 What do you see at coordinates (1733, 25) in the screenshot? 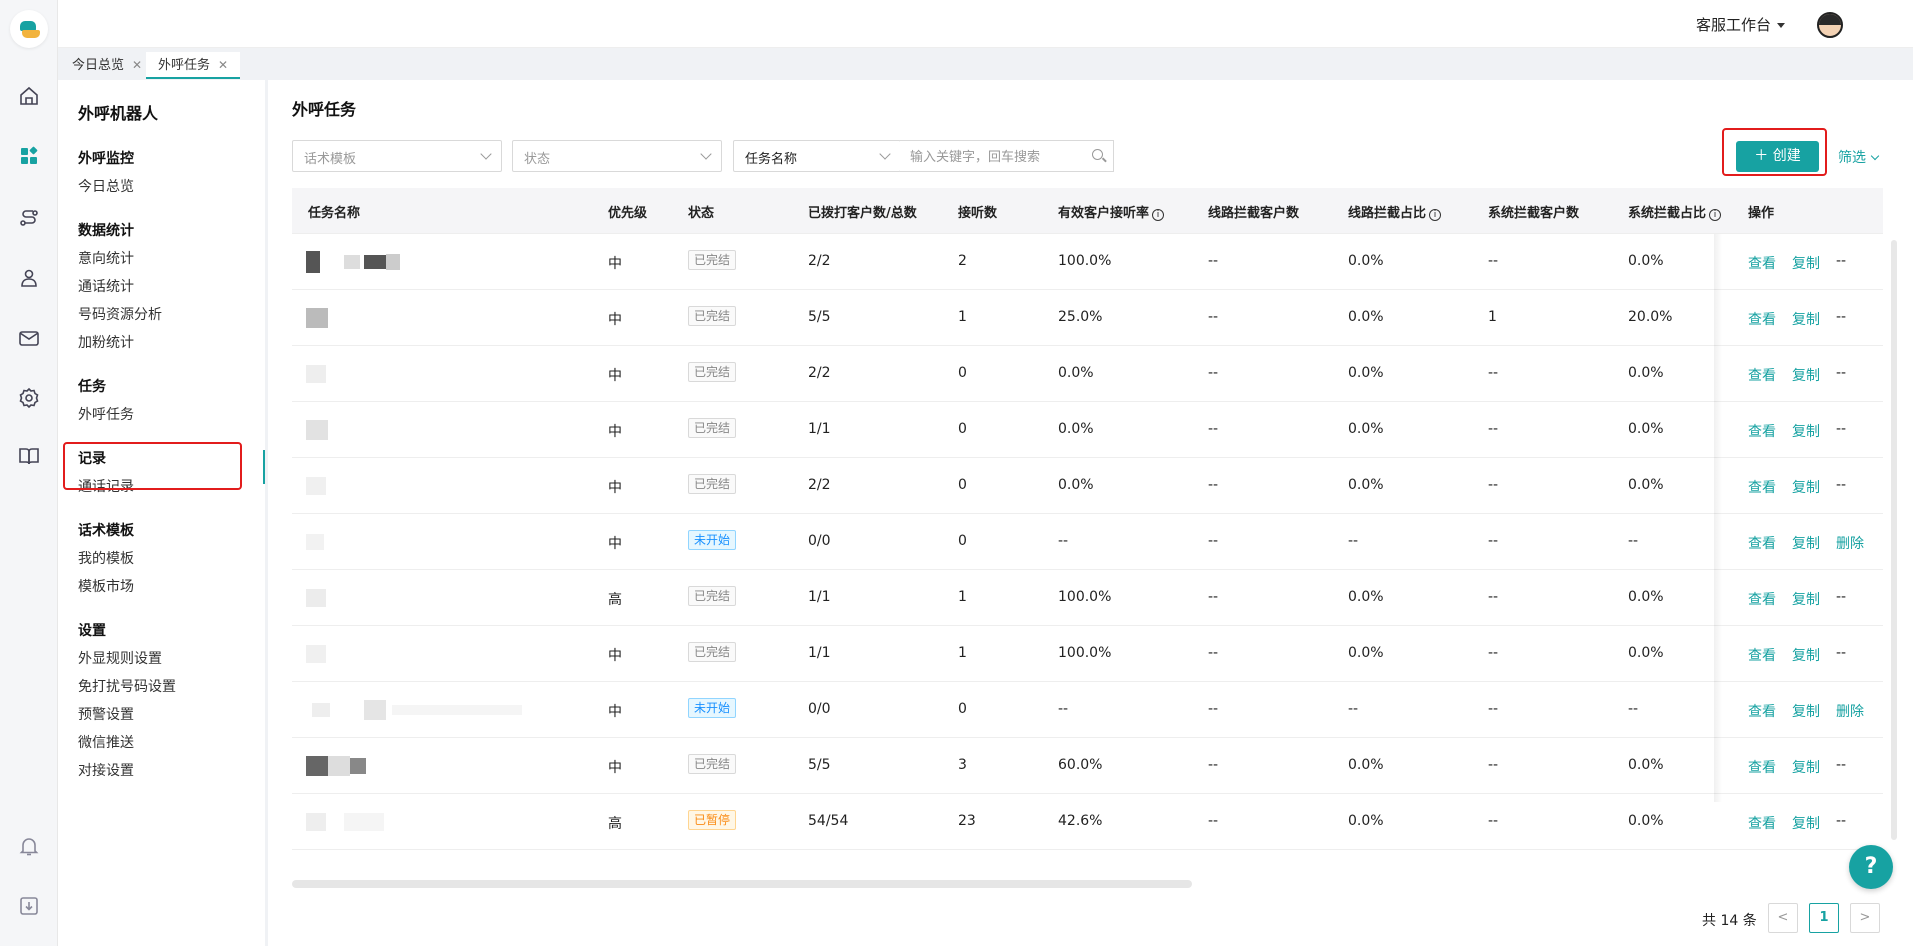
I see `workspace-label: 客服工作台` at bounding box center [1733, 25].